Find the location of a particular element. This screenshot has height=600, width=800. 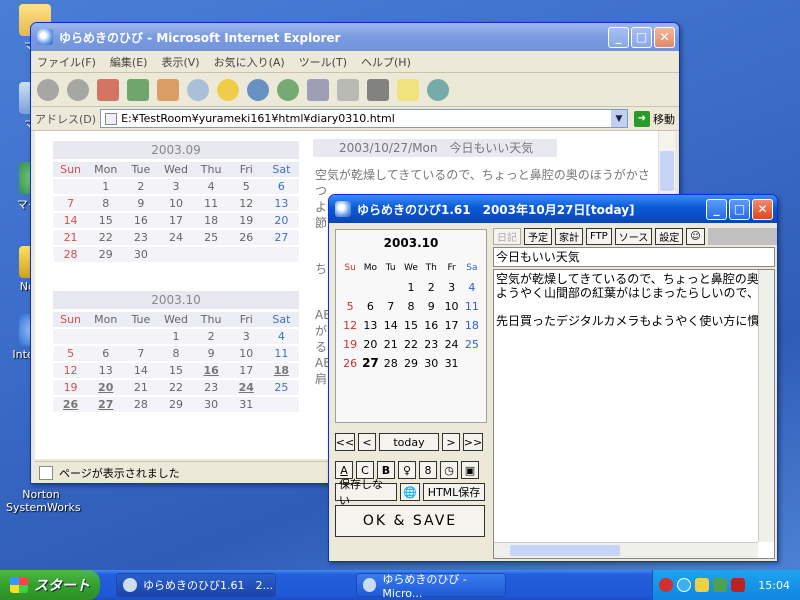

globe-button: 🌐 is located at coordinates (410, 492).